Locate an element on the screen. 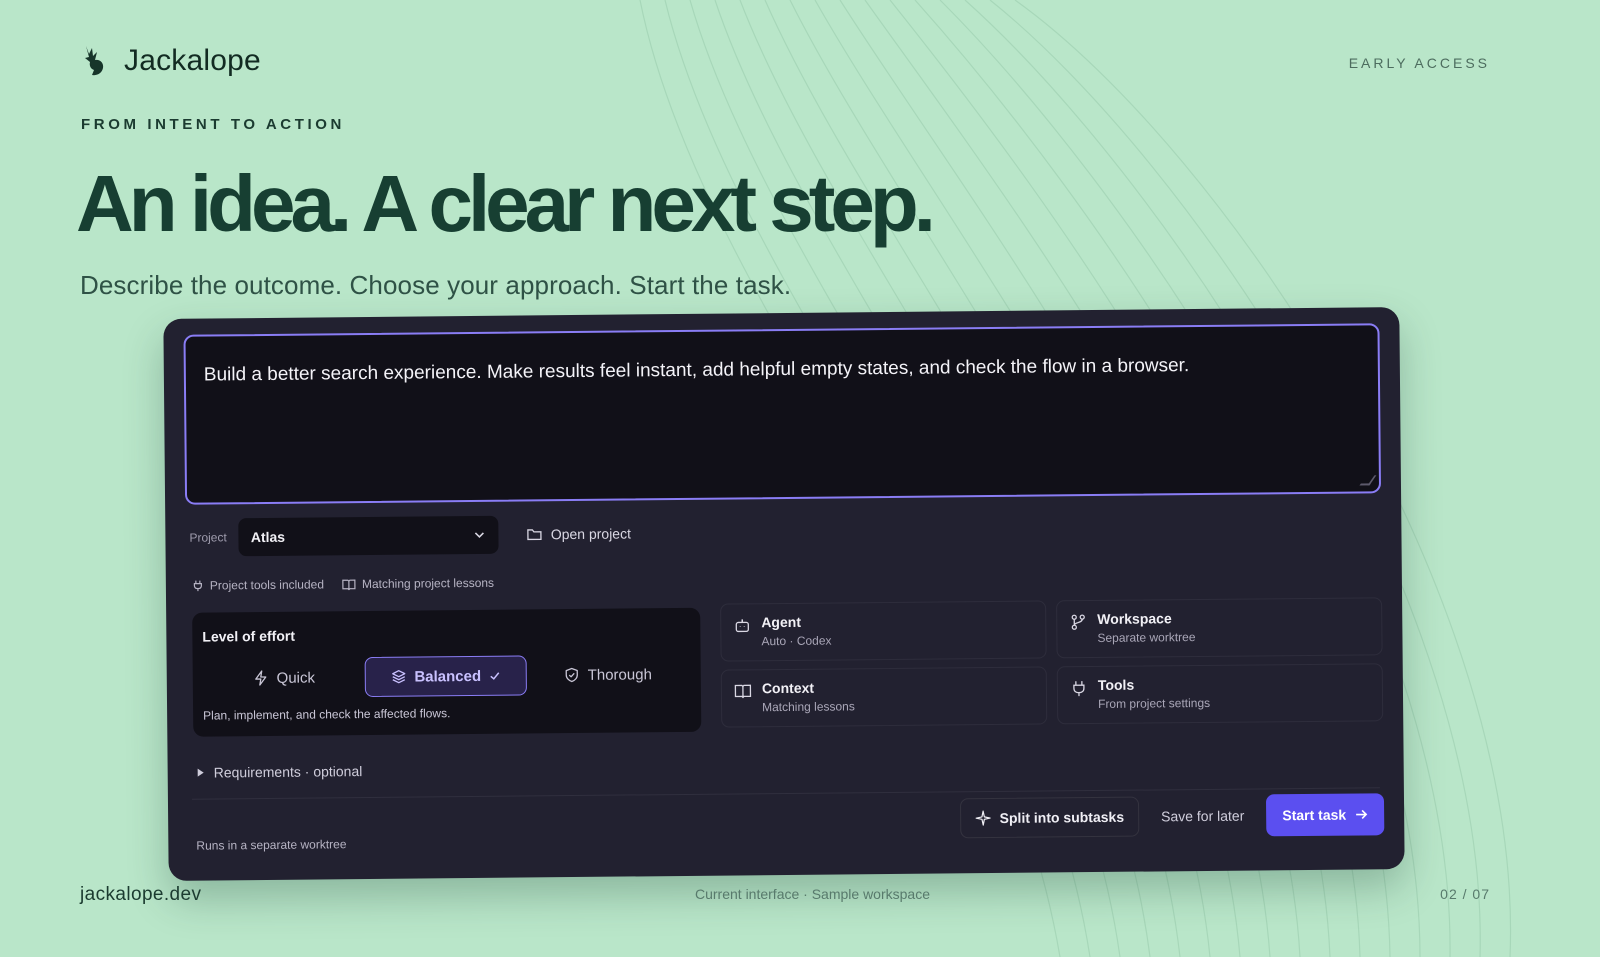 This screenshot has height=957, width=1600. card-tools: Tools From project settings is located at coordinates (1220, 694).